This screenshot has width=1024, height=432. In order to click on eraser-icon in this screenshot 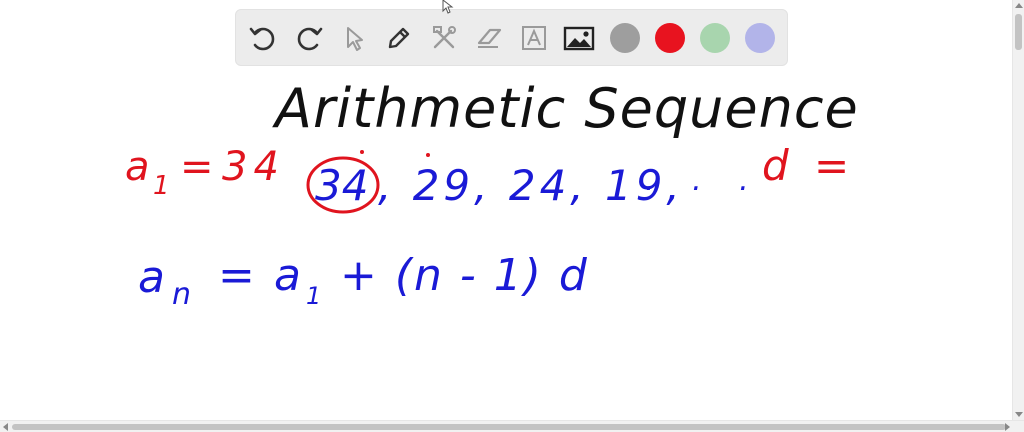, I will do `click(489, 38)`.